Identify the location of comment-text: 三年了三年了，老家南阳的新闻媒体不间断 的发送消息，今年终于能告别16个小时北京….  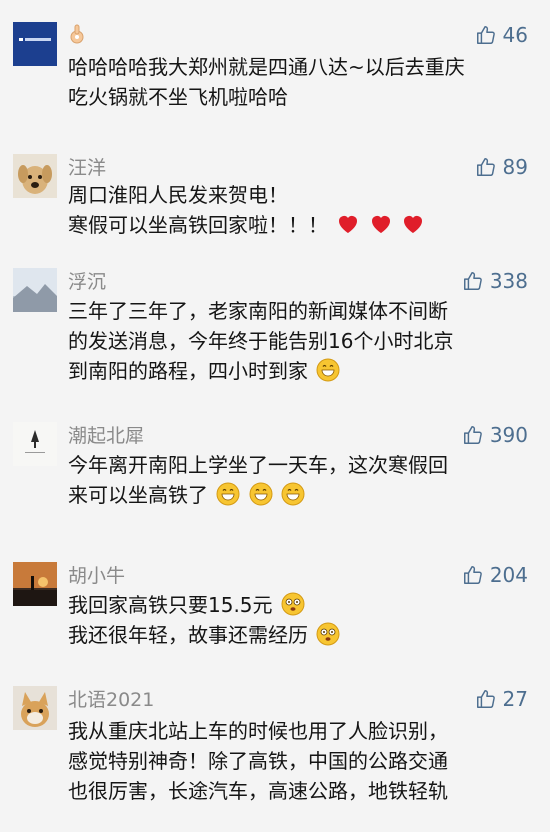
(303, 341).